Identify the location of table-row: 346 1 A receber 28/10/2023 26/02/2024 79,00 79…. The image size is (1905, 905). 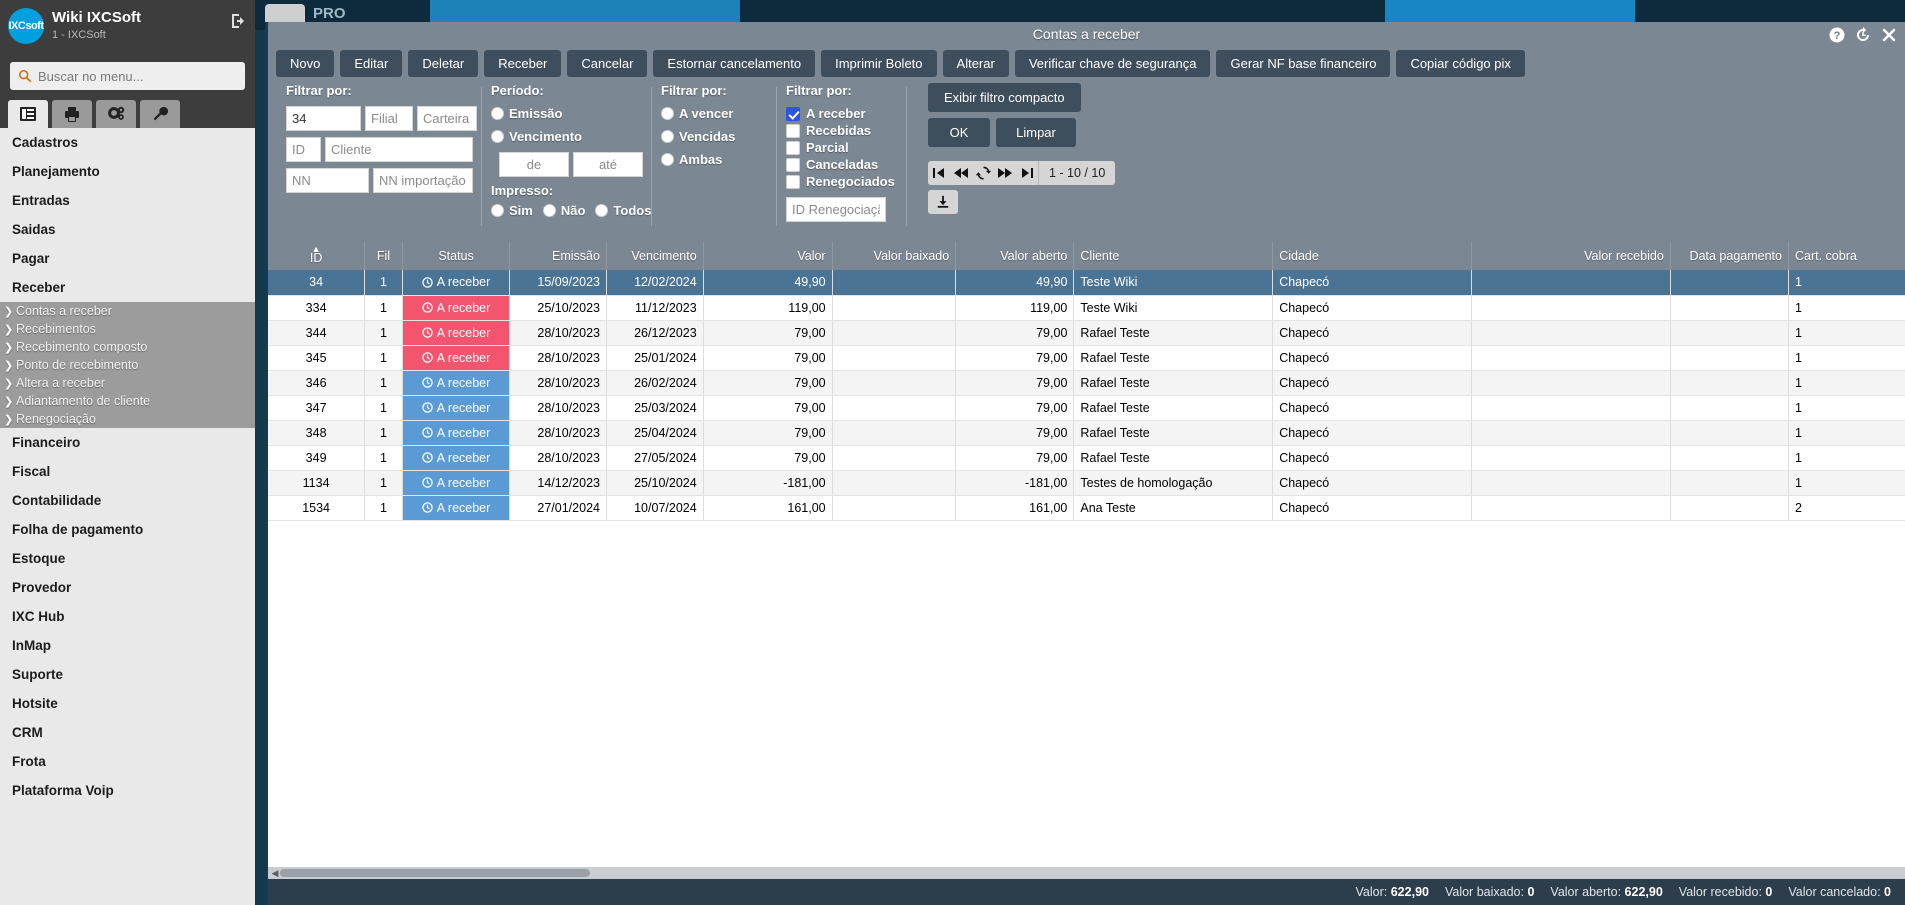
(1086, 383).